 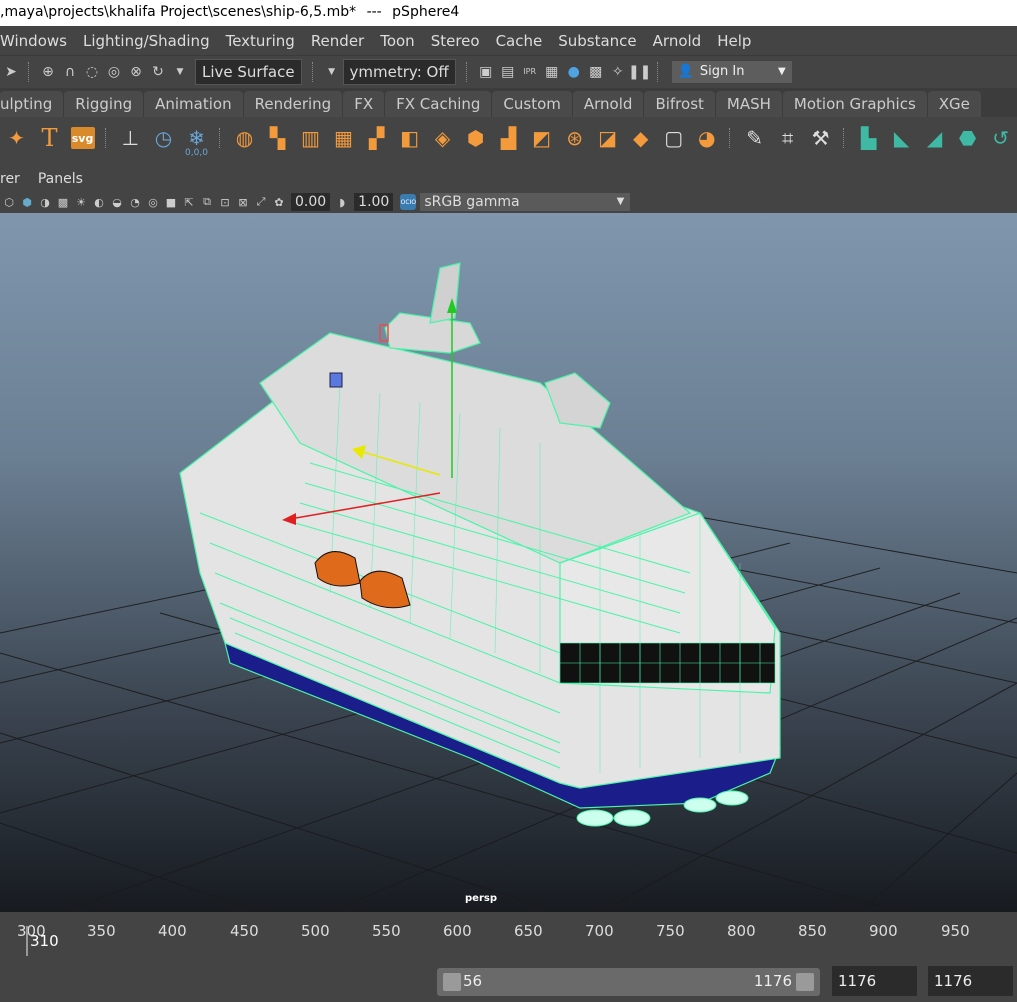 What do you see at coordinates (805, 982) in the screenshot?
I see `range-end-handle` at bounding box center [805, 982].